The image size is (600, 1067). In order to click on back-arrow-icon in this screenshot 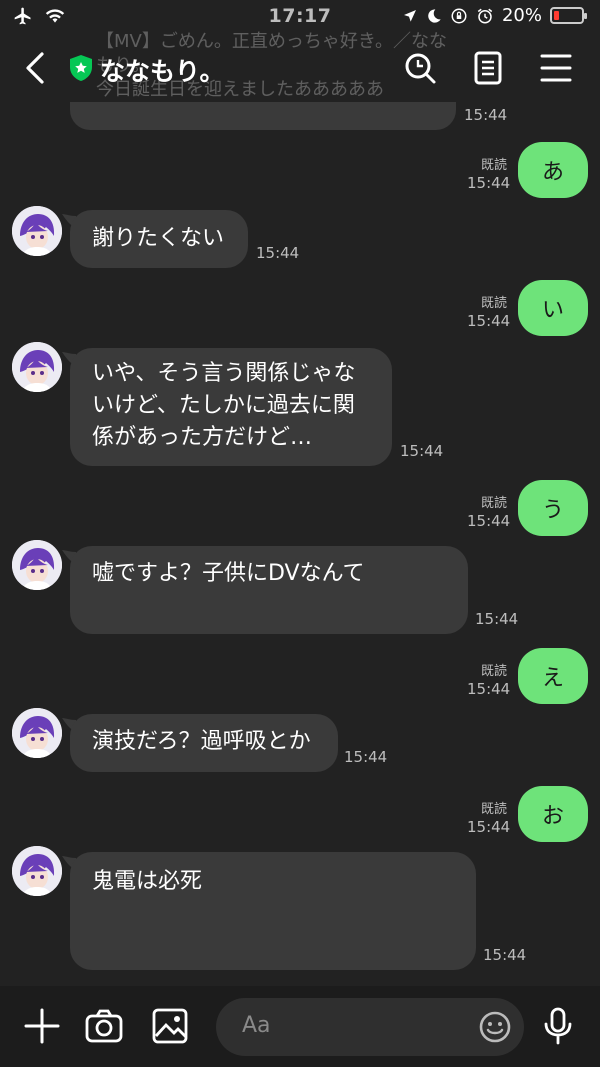, I will do `click(35, 68)`.